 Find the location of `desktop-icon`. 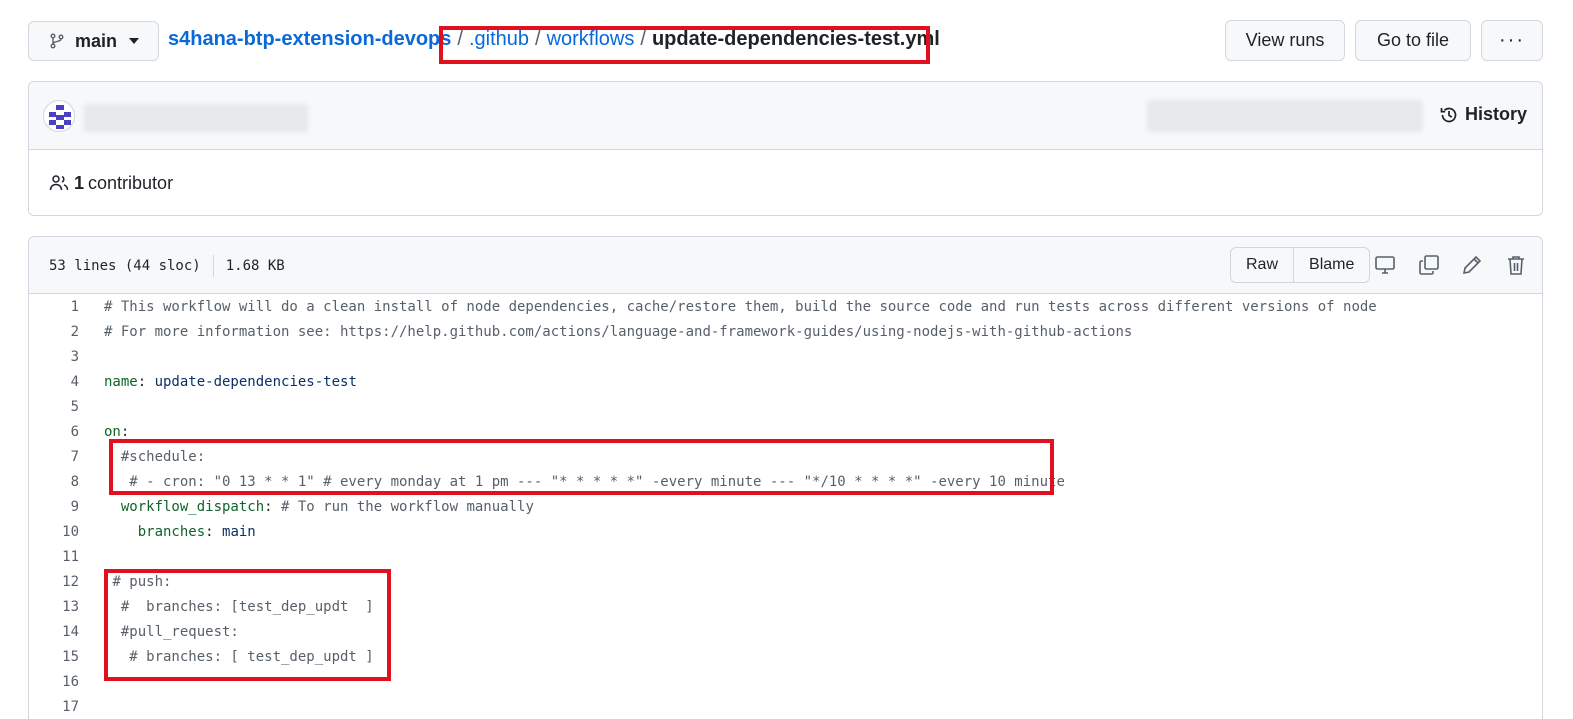

desktop-icon is located at coordinates (1385, 265).